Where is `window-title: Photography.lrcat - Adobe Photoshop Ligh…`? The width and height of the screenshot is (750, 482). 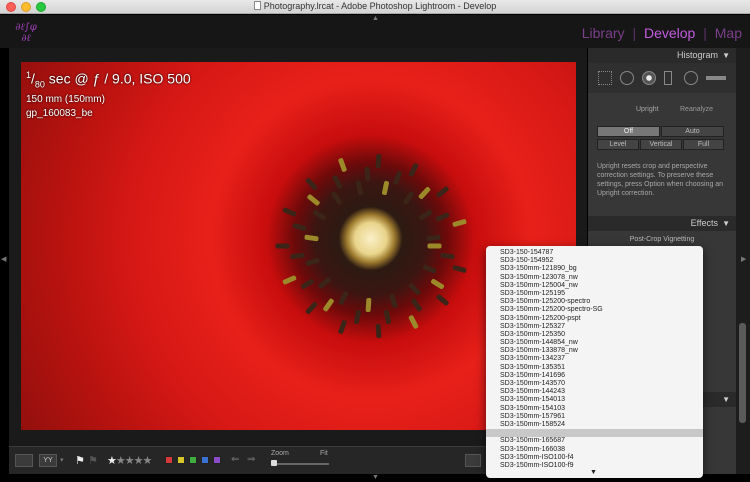
window-title: Photography.lrcat - Adobe Photoshop Ligh… is located at coordinates (375, 6).